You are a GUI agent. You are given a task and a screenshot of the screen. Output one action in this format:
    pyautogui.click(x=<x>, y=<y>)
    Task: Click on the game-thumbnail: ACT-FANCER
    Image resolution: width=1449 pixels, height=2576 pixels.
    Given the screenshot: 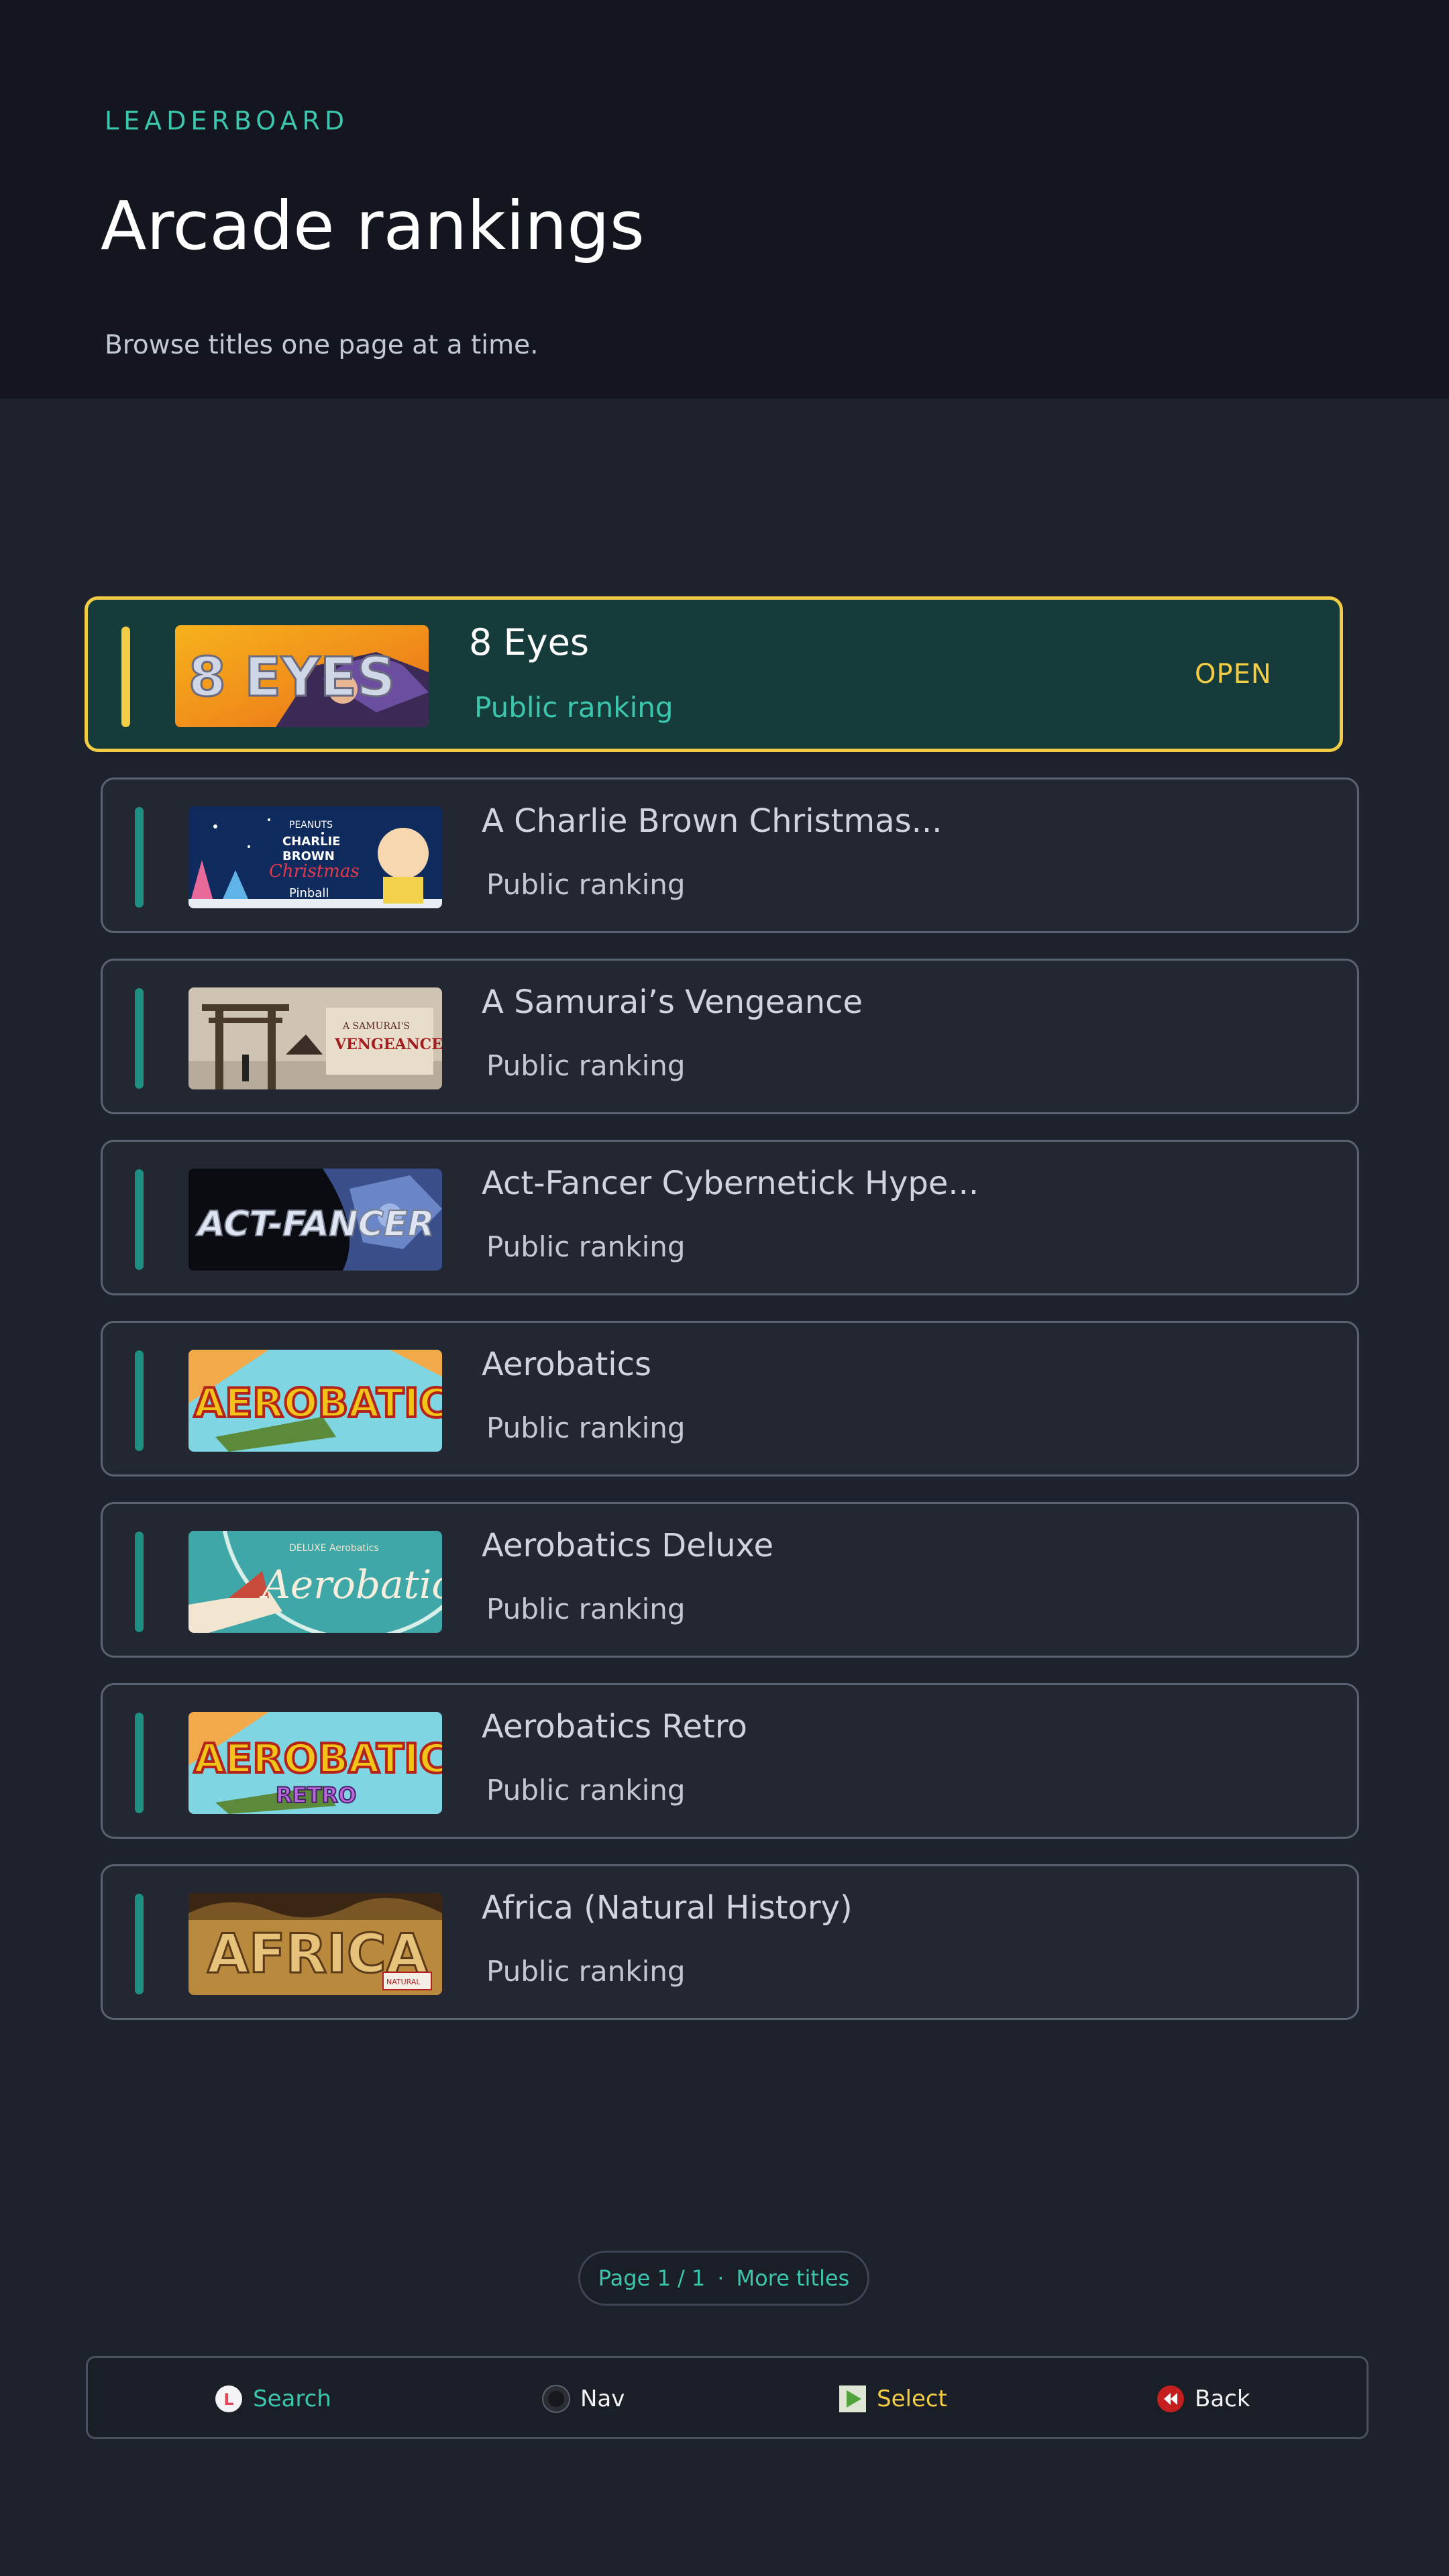 What is the action you would take?
    pyautogui.click(x=315, y=1220)
    